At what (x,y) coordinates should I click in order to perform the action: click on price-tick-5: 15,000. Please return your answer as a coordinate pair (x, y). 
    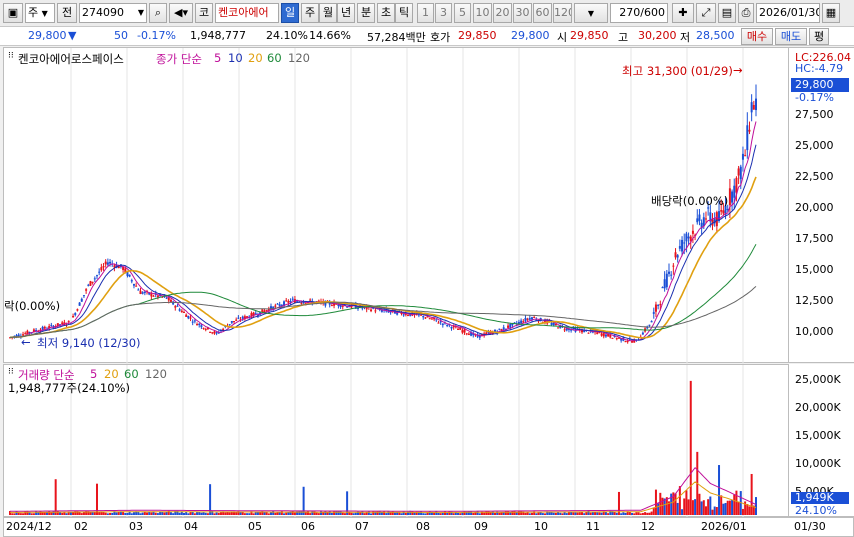
    Looking at the image, I should click on (814, 269).